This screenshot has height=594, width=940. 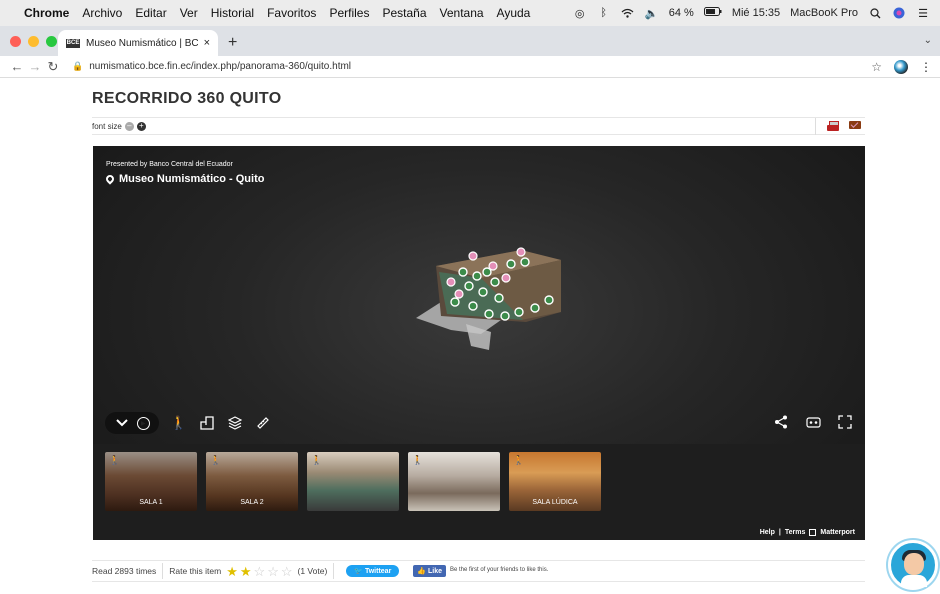 I want to click on tab-close-icon: ×, so click(x=207, y=43).